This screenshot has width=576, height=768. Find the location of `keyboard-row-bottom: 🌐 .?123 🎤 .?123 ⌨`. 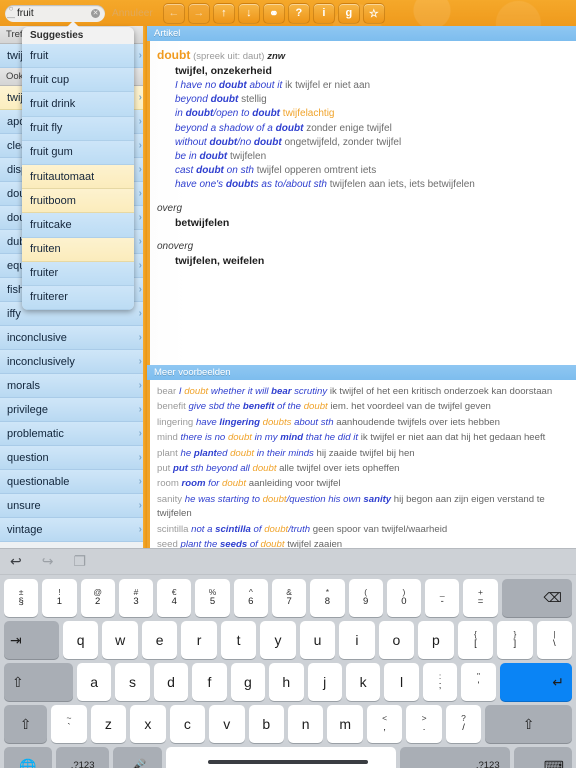

keyboard-row-bottom: 🌐 .?123 🎤 .?123 ⌨ is located at coordinates (288, 757).